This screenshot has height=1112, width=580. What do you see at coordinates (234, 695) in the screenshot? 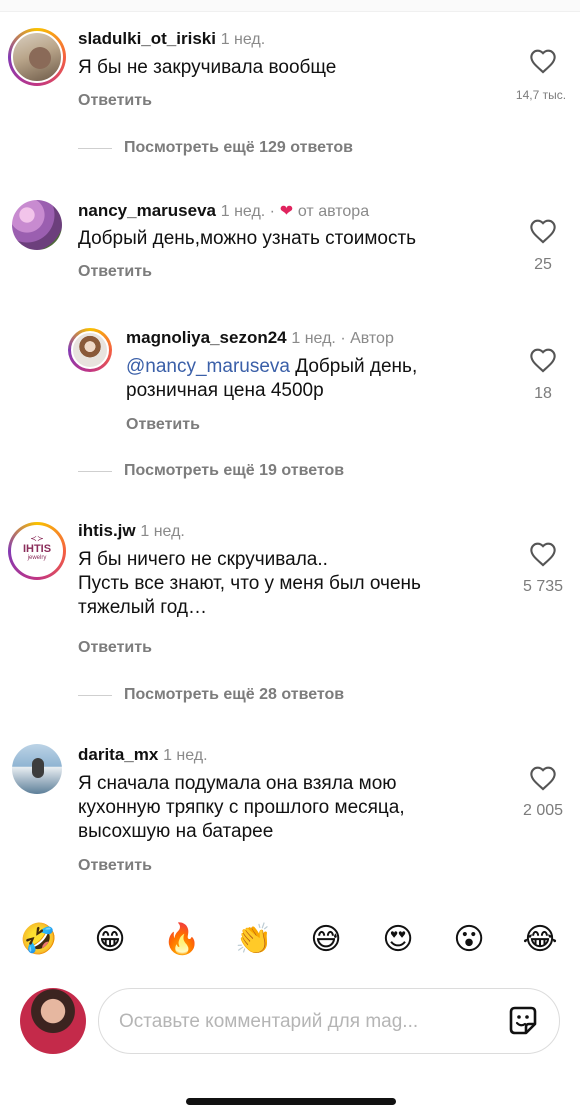
I see `view-more-replies-label: Посмотреть ещё 28 ответов` at bounding box center [234, 695].